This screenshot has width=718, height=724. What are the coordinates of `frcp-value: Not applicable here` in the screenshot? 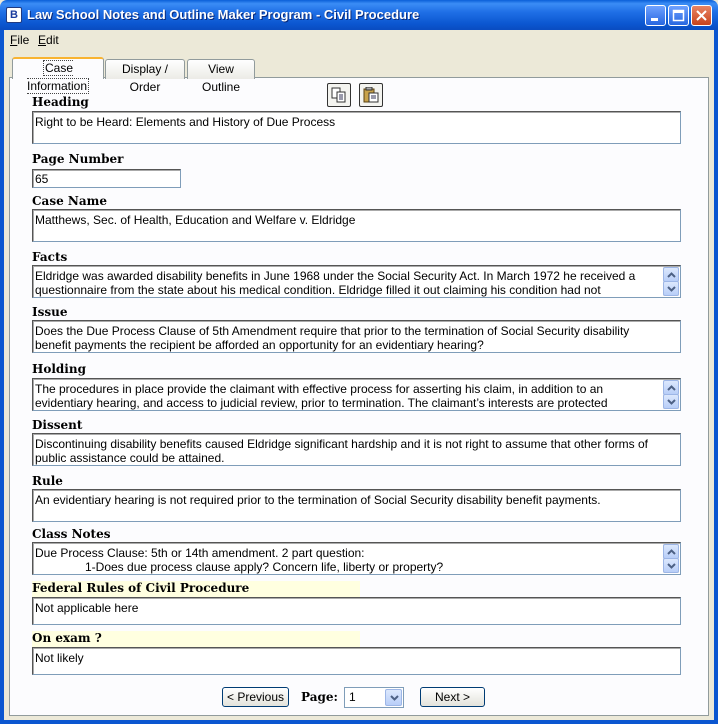 It's located at (87, 608).